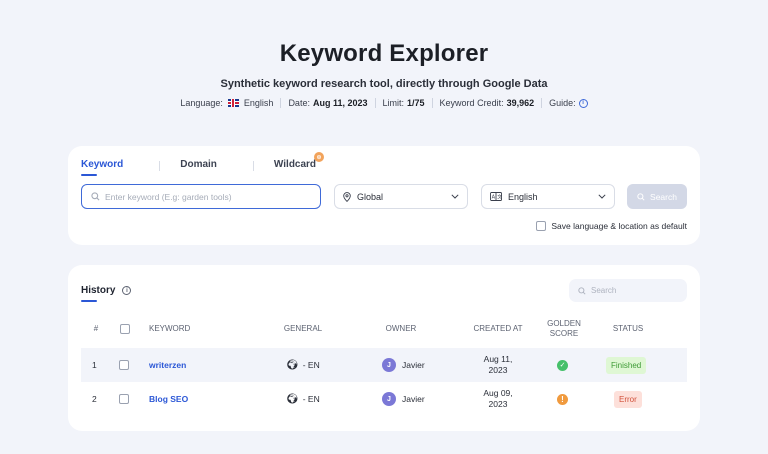 The image size is (768, 454). I want to click on language-select-value: English, so click(523, 196).